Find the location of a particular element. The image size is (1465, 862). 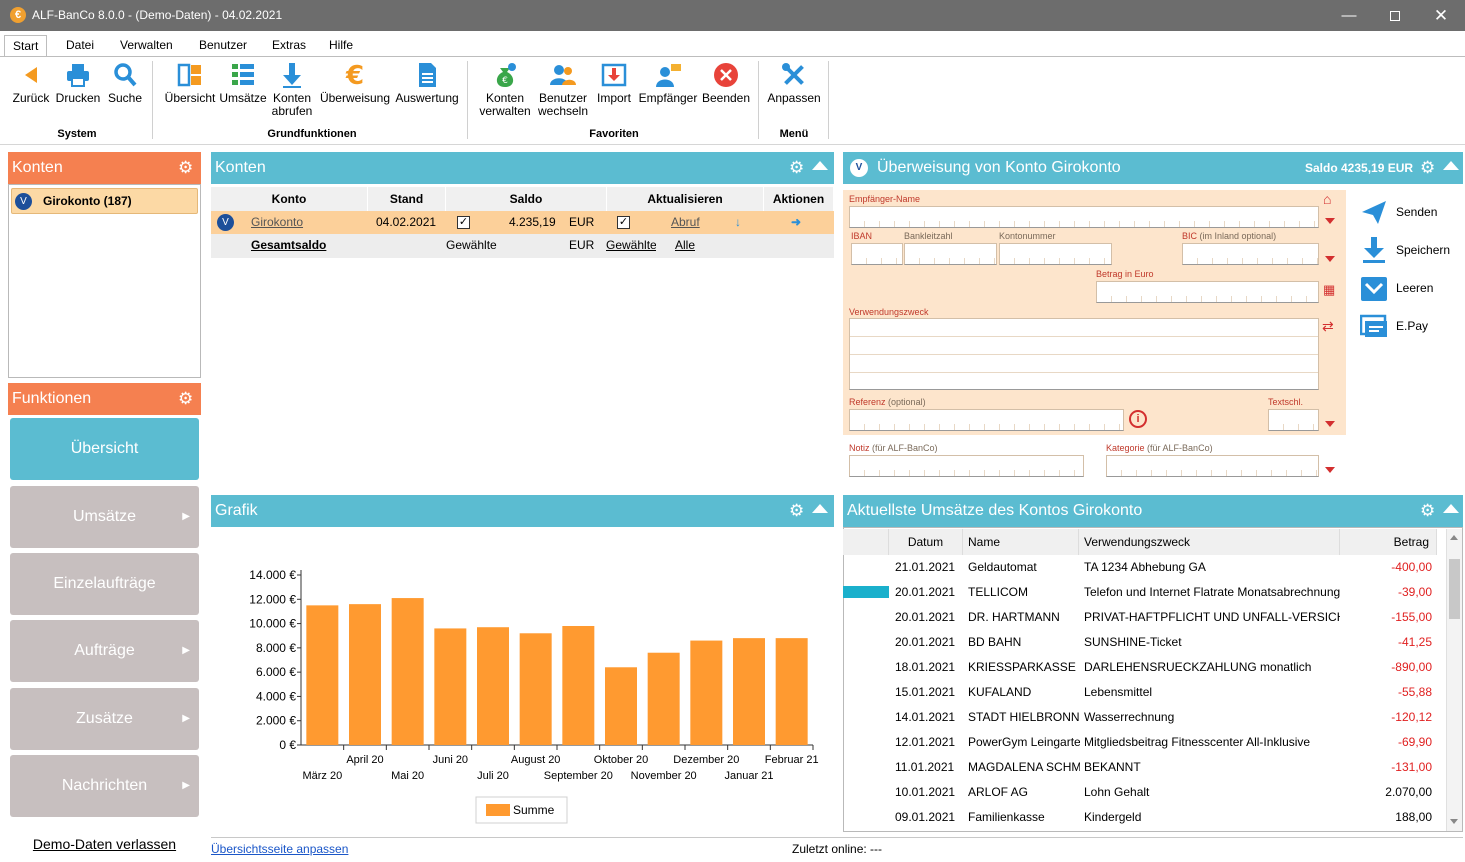

konten-verwalten-button: € Konten verwalten is located at coordinates (505, 89).